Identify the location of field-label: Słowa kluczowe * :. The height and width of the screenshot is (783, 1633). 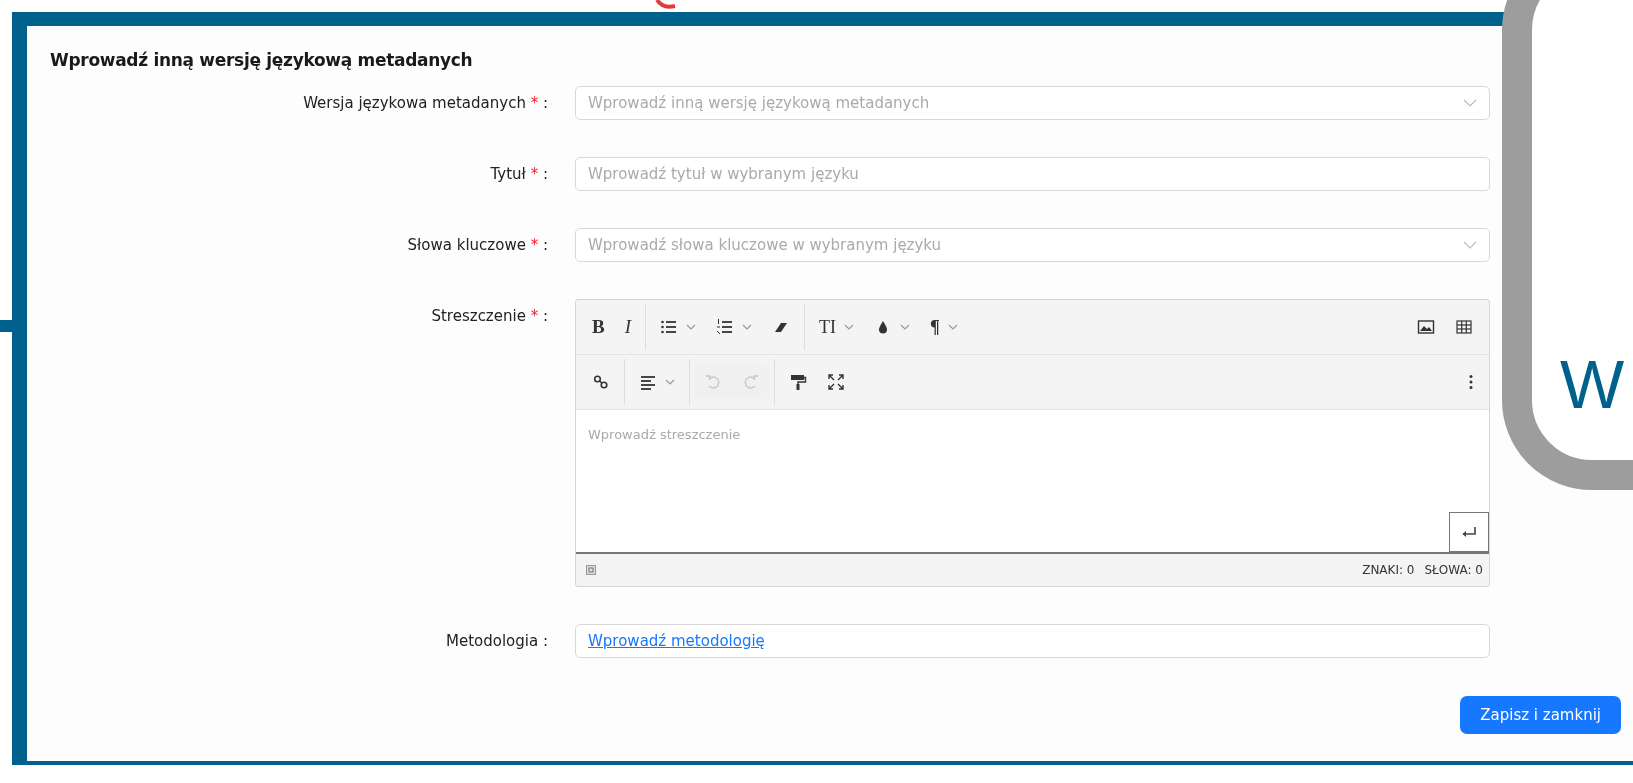
(477, 245).